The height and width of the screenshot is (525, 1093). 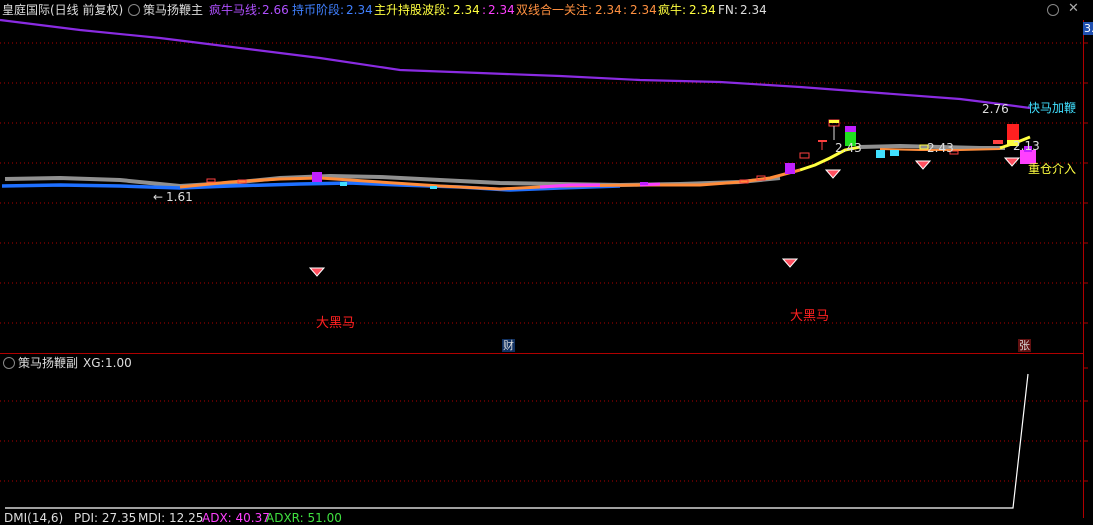 What do you see at coordinates (336, 323) in the screenshot?
I see `da-hei-ma-label-1: 大黑马` at bounding box center [336, 323].